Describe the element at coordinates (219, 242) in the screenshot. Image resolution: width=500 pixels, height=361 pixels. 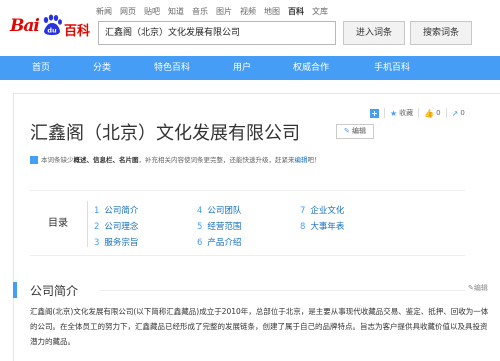
I see `catalog-item: 6 产品介绍` at that location.